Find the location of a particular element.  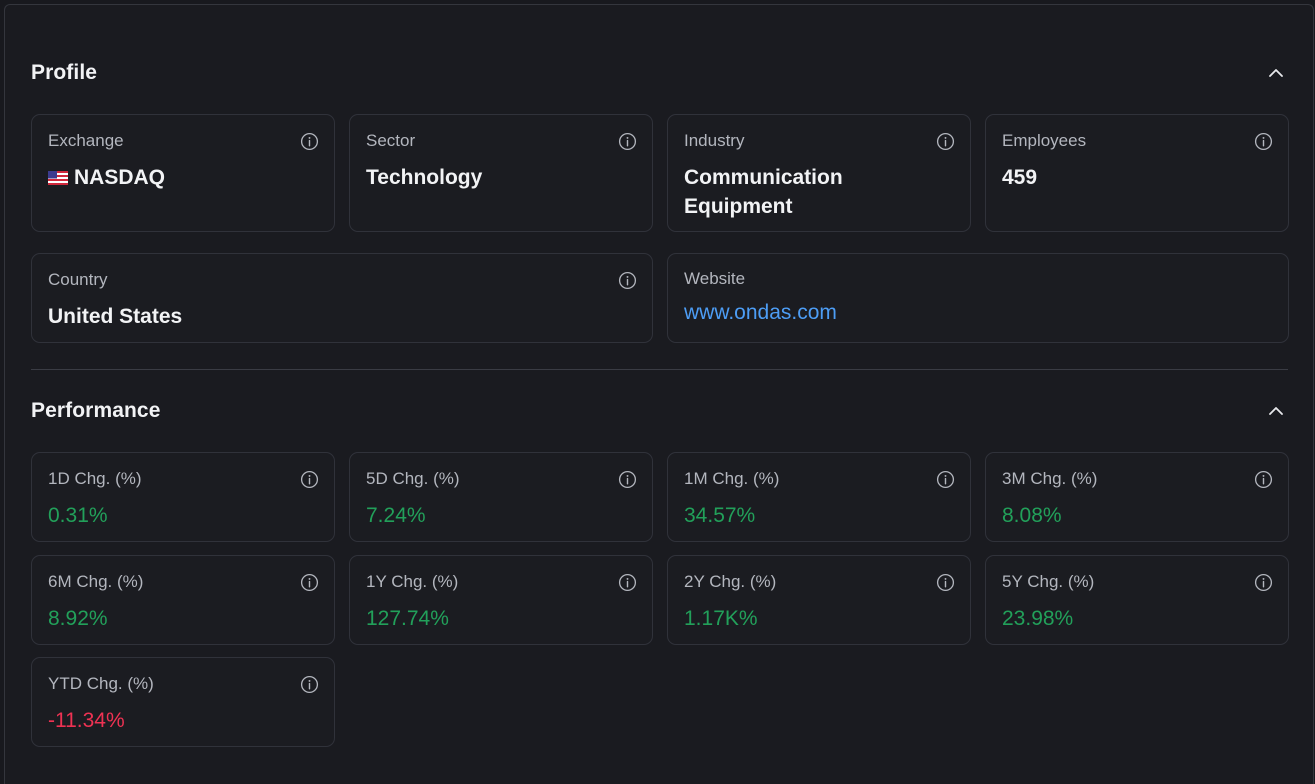

perf-card-ytd: YTD Chg. (%) -11.34% is located at coordinates (183, 702).